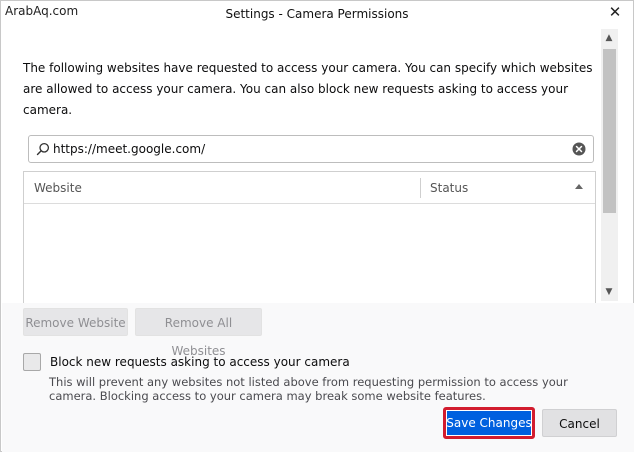  I want to click on clear-icon, so click(579, 149).